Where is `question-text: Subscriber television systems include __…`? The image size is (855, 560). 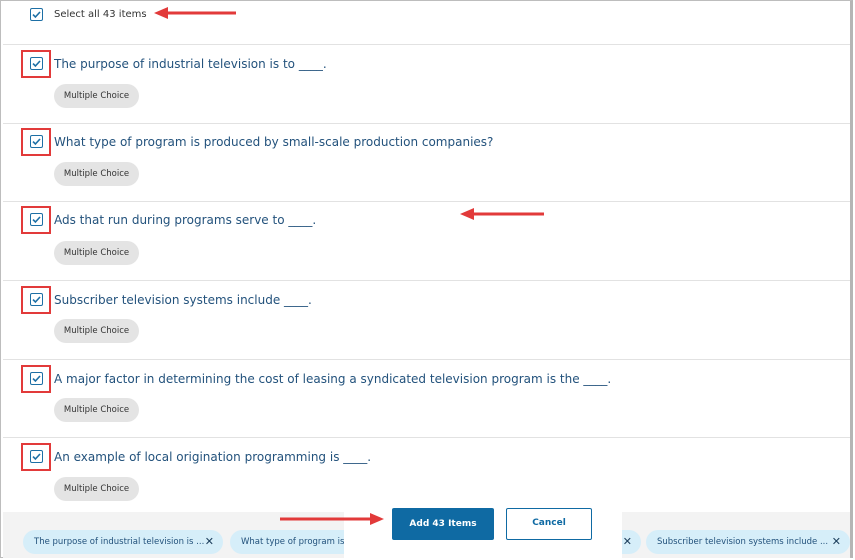
question-text: Subscriber television systems include __… is located at coordinates (183, 300).